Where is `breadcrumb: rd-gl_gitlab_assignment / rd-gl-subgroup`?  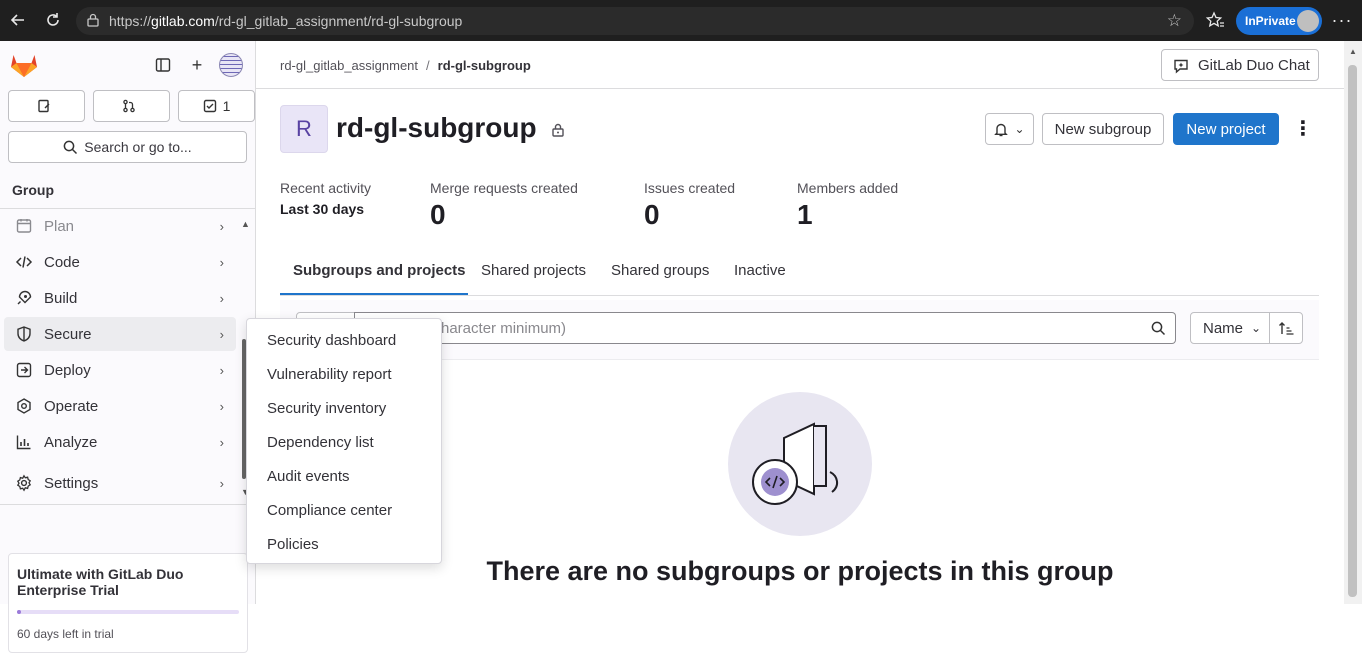 breadcrumb: rd-gl_gitlab_assignment / rd-gl-subgroup is located at coordinates (405, 65).